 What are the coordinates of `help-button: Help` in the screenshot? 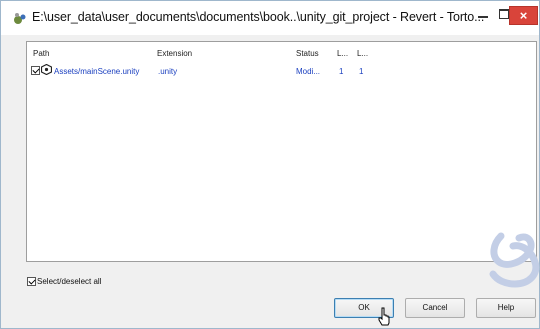 It's located at (506, 308).